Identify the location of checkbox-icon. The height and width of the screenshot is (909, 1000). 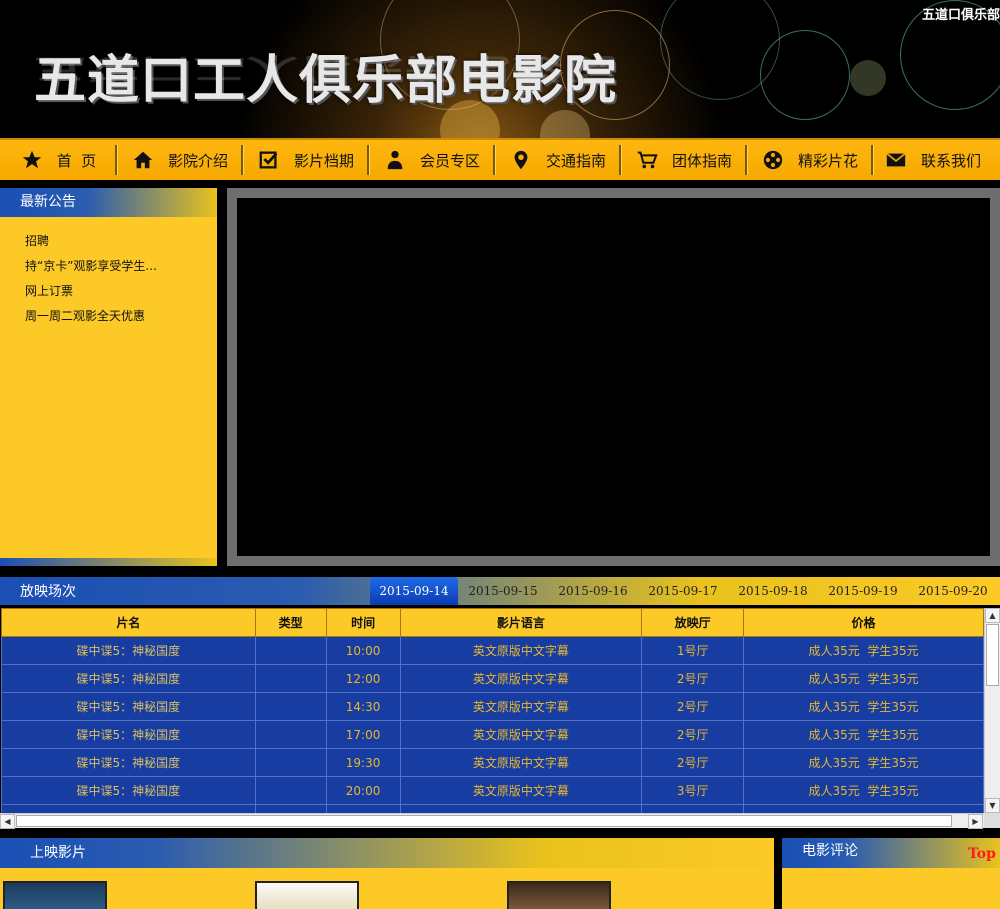
(269, 160).